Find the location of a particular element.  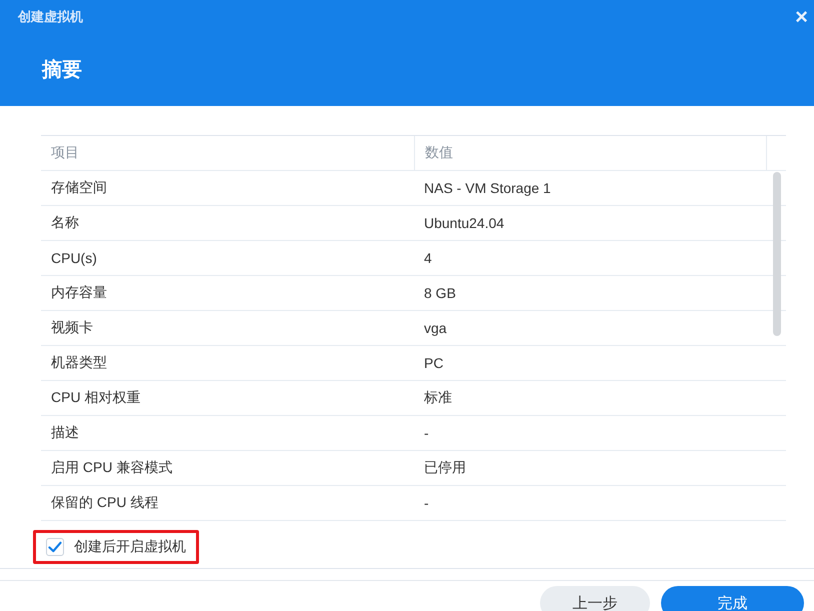

window-title: 创建虚拟机 is located at coordinates (50, 17).